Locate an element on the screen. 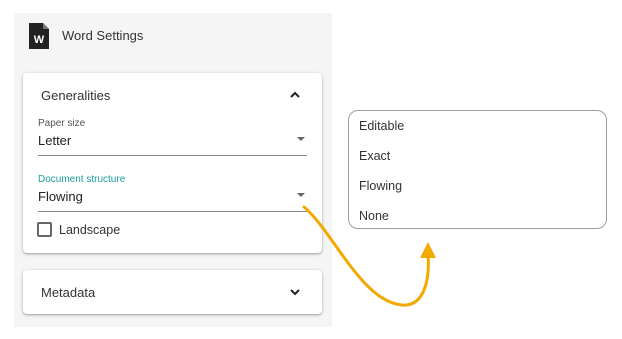 Image resolution: width=622 pixels, height=339 pixels. callout-arrow is located at coordinates (369, 256).